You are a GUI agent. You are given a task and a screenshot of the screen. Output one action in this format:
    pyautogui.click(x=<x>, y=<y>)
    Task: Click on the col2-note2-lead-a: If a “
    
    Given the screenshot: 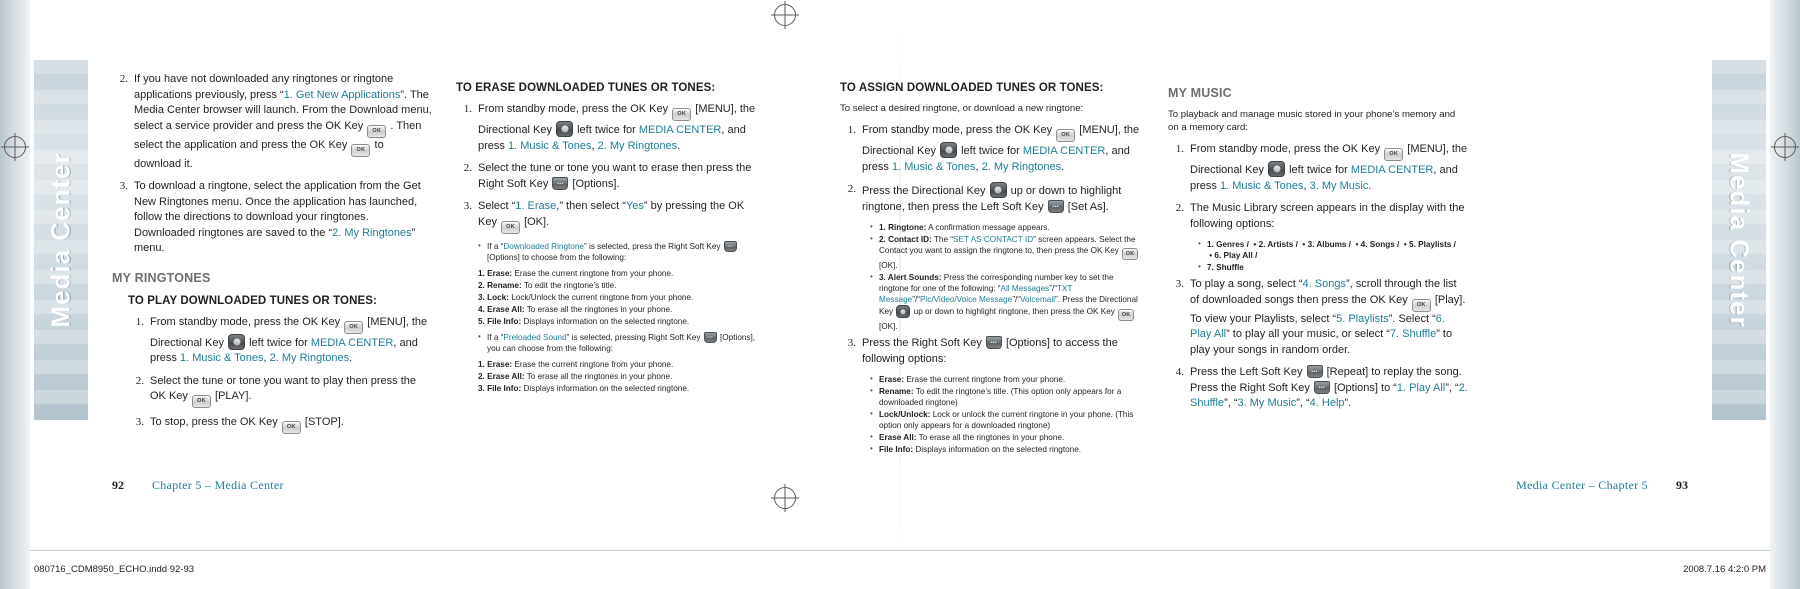 What is the action you would take?
    pyautogui.click(x=495, y=337)
    